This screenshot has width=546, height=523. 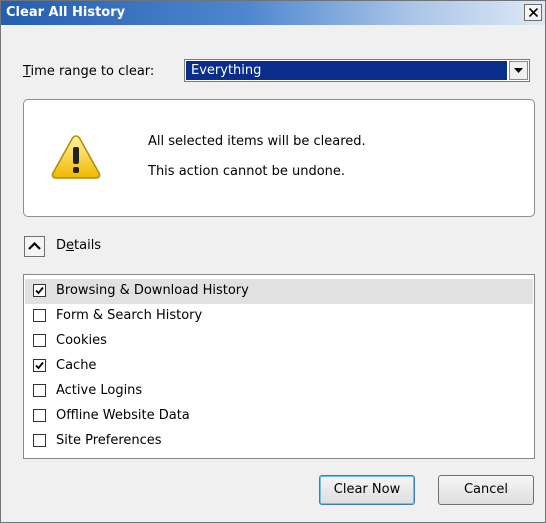 What do you see at coordinates (76, 365) in the screenshot?
I see `item-label: Cache` at bounding box center [76, 365].